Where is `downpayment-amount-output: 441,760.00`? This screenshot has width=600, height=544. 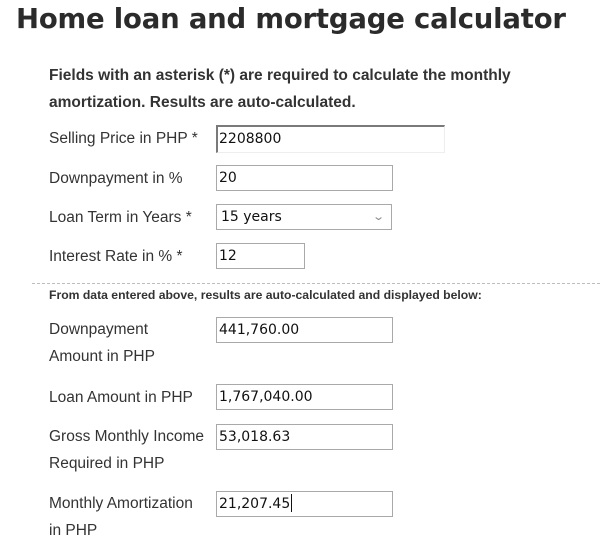
downpayment-amount-output: 441,760.00 is located at coordinates (304, 330).